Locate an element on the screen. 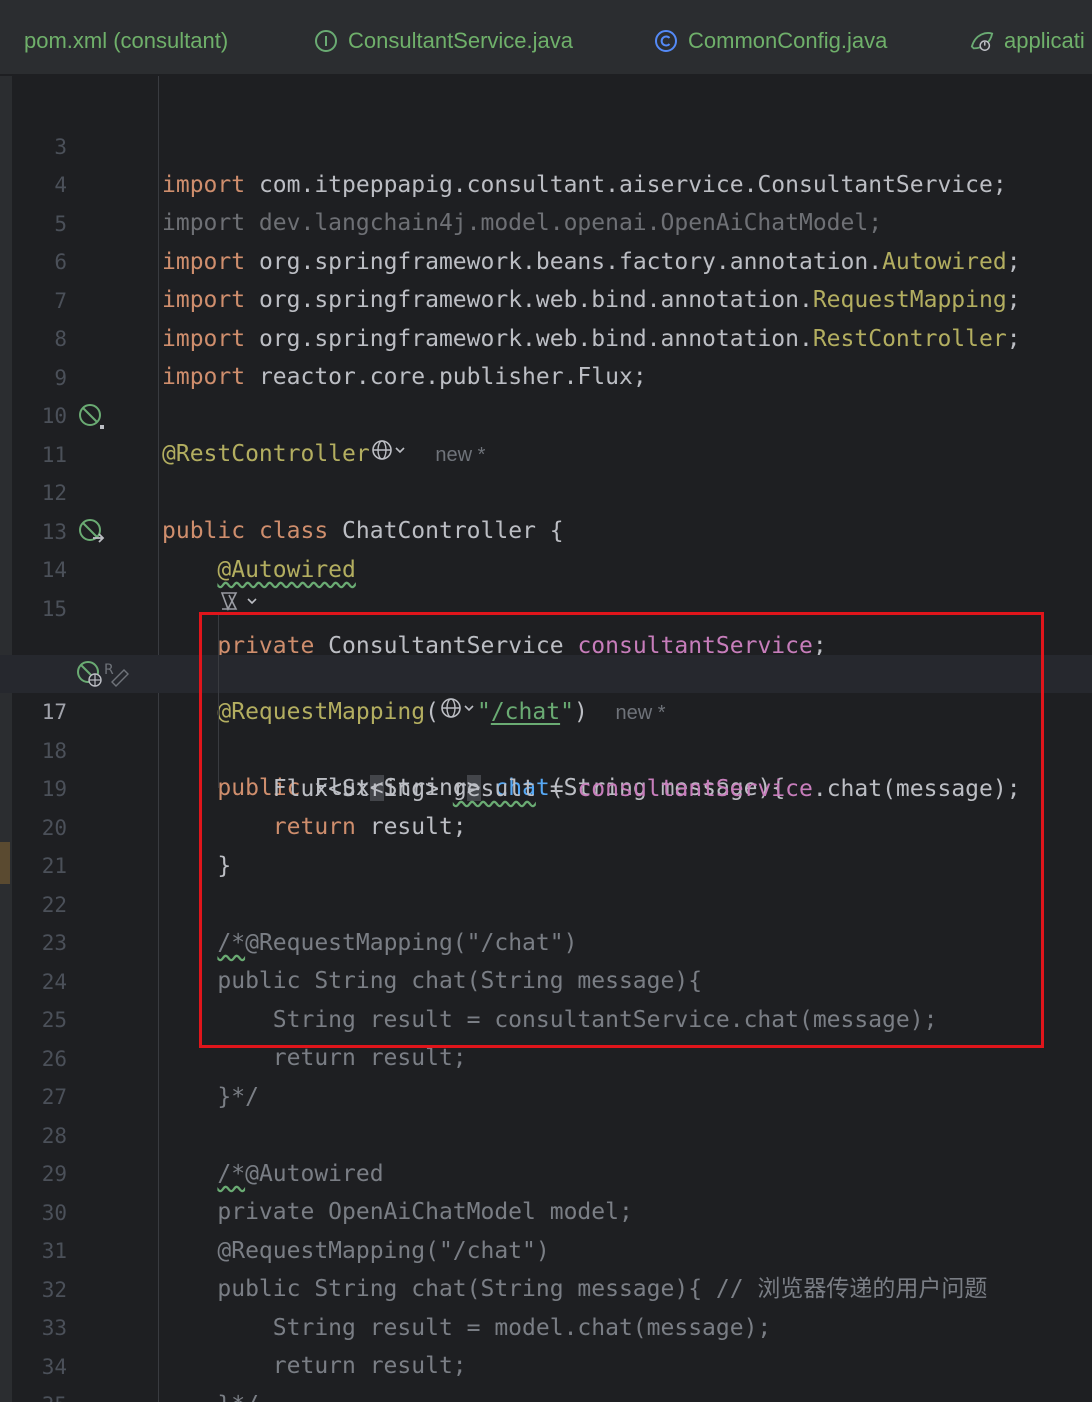  code-line: 30 @RequestMapping("/chat") is located at coordinates (546, 1210).